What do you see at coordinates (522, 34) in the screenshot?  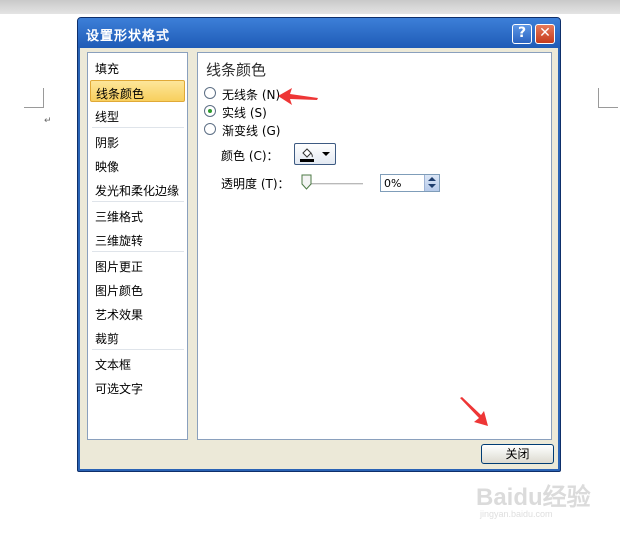 I see `help-button: ?` at bounding box center [522, 34].